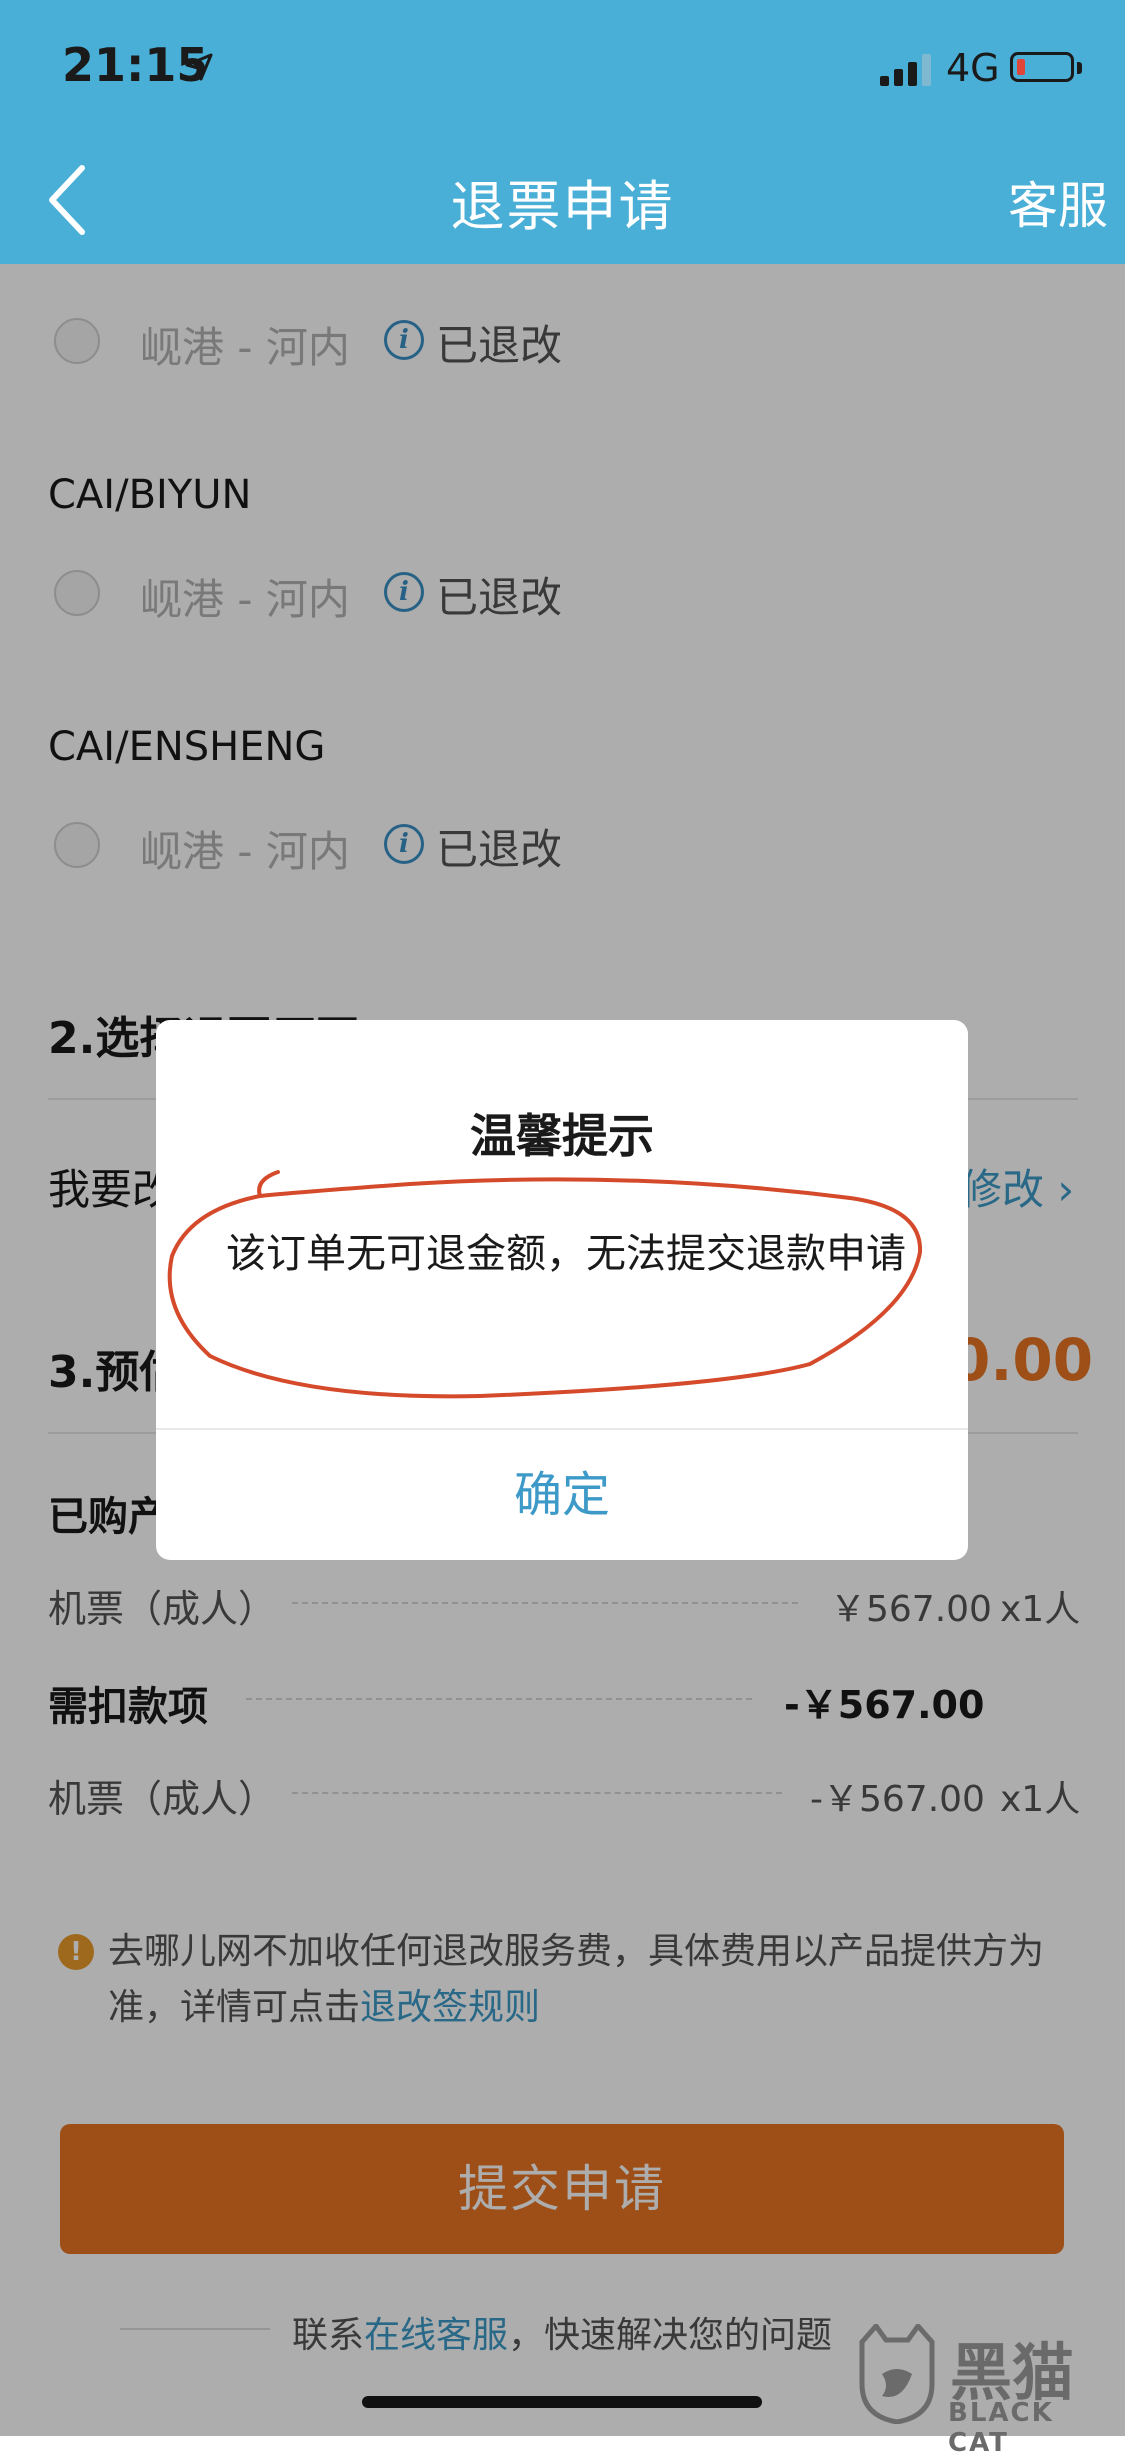  I want to click on battery-tip, so click(1079, 68).